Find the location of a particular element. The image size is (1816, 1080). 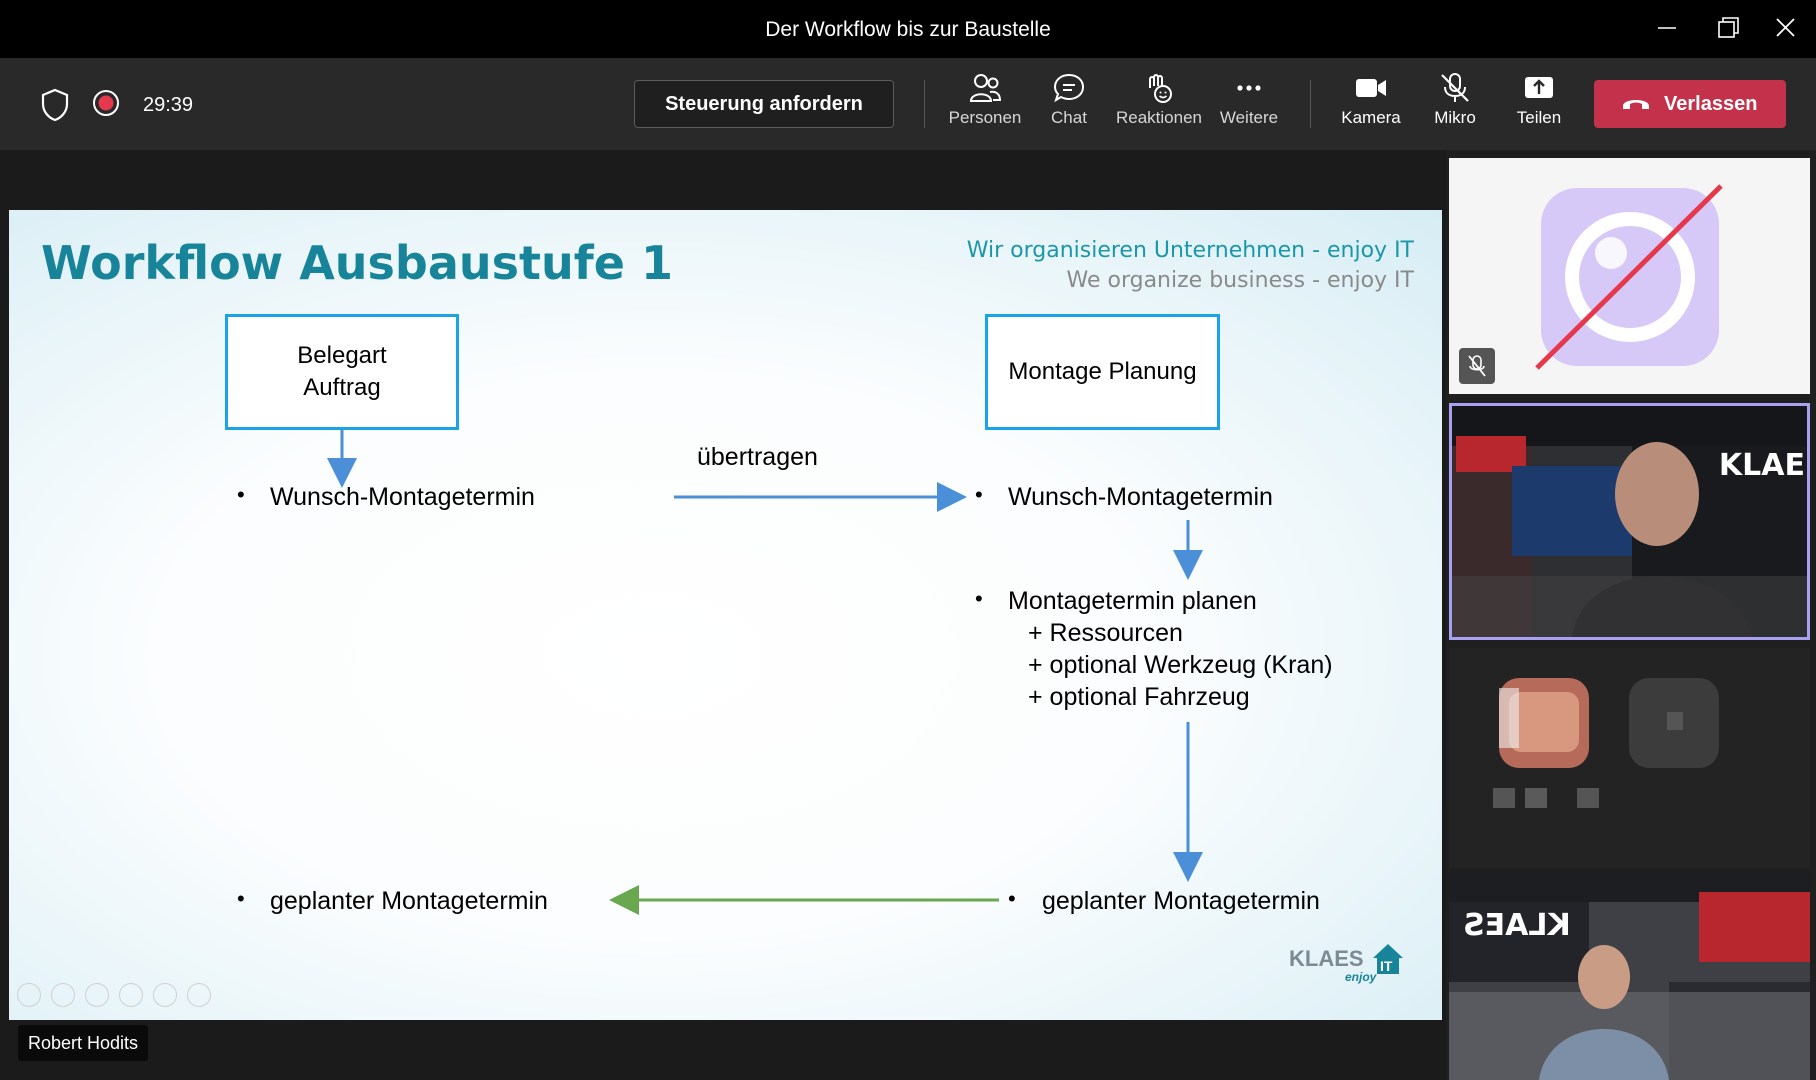

grid-icon is located at coordinates (131, 995).